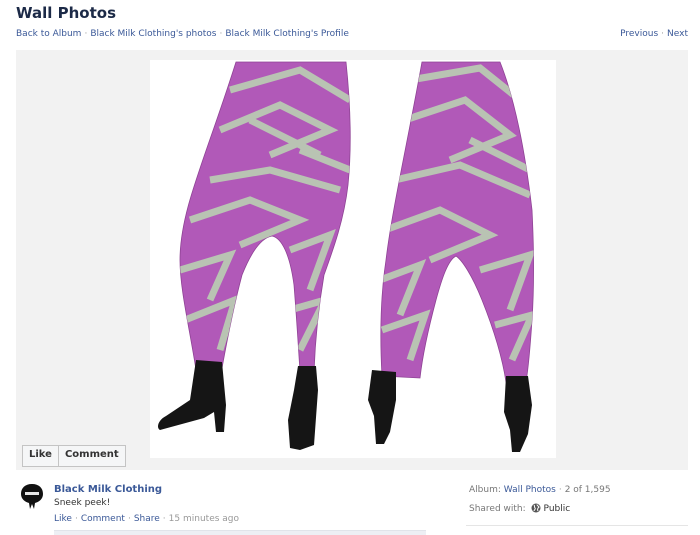 The height and width of the screenshot is (535, 700). What do you see at coordinates (48, 34) in the screenshot?
I see `back-to-album-link: Back to Album` at bounding box center [48, 34].